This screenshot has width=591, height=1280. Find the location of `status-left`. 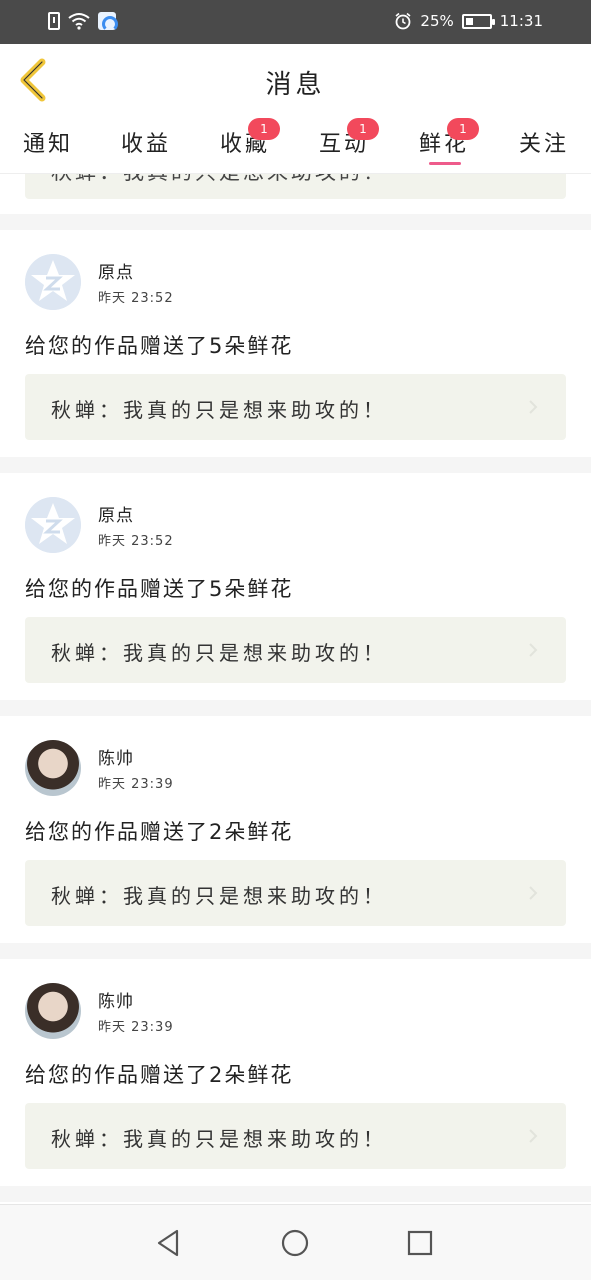

status-left is located at coordinates (83, 22).